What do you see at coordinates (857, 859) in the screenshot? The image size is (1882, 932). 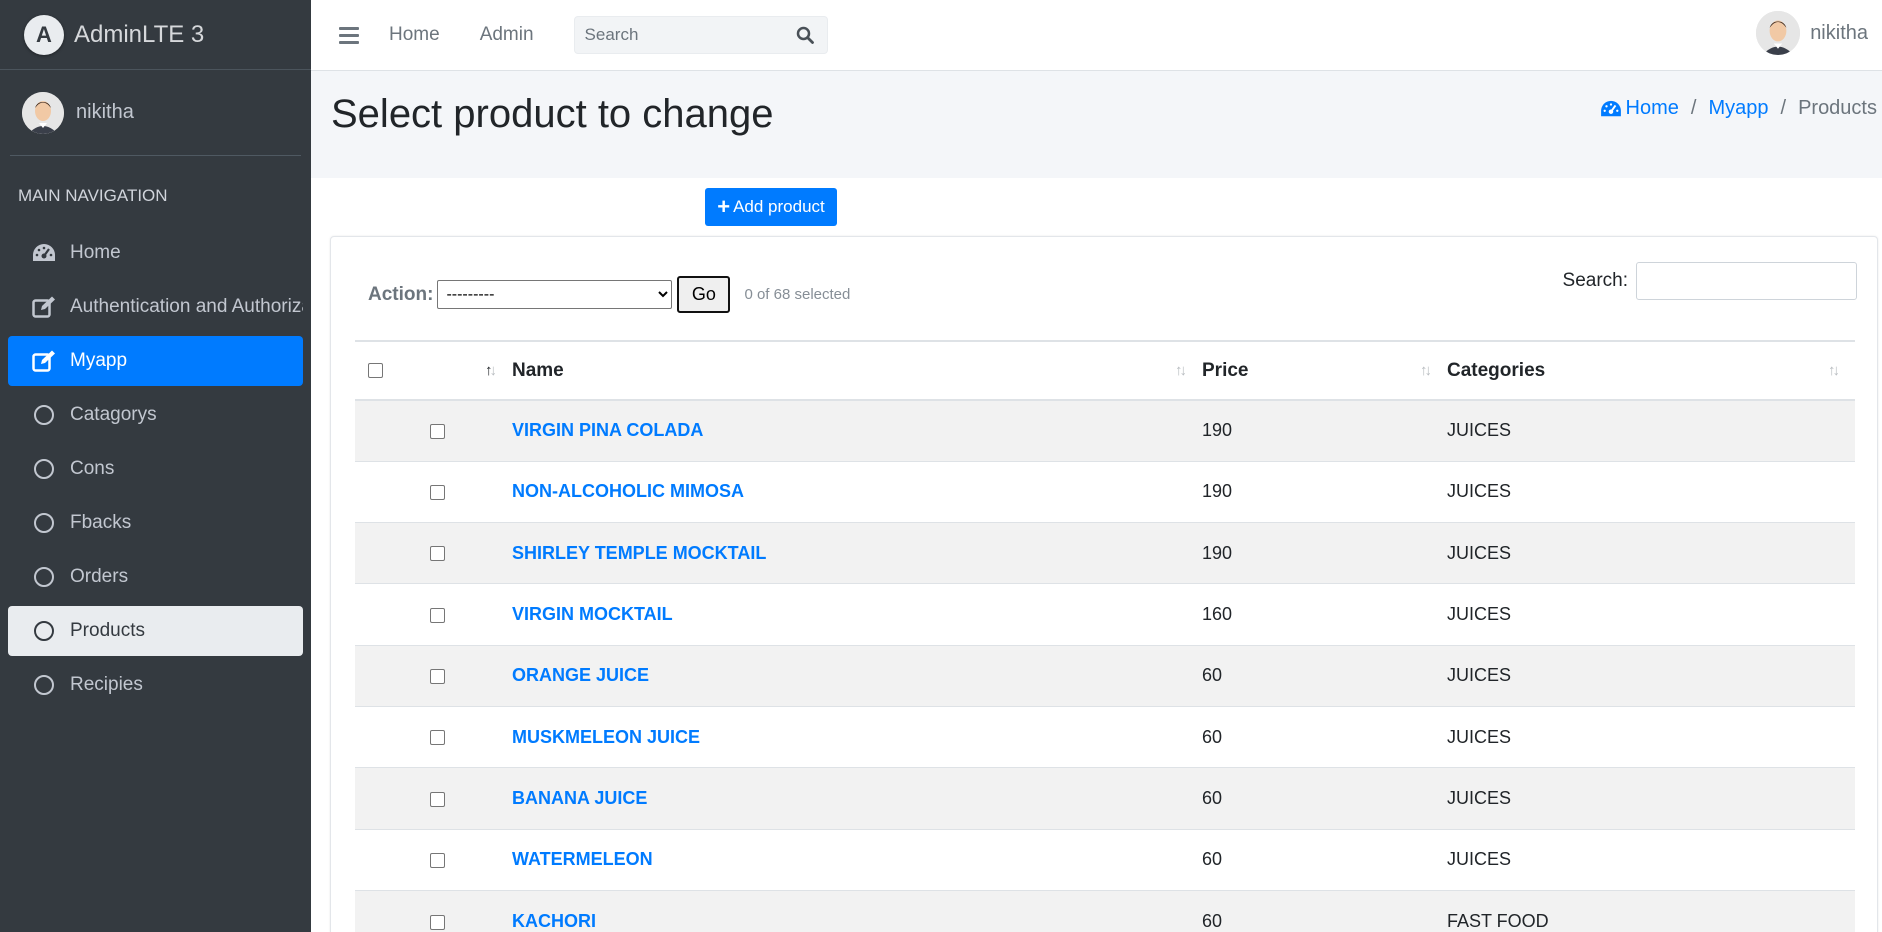 I see `row-name-cell: WATERMELEON` at bounding box center [857, 859].